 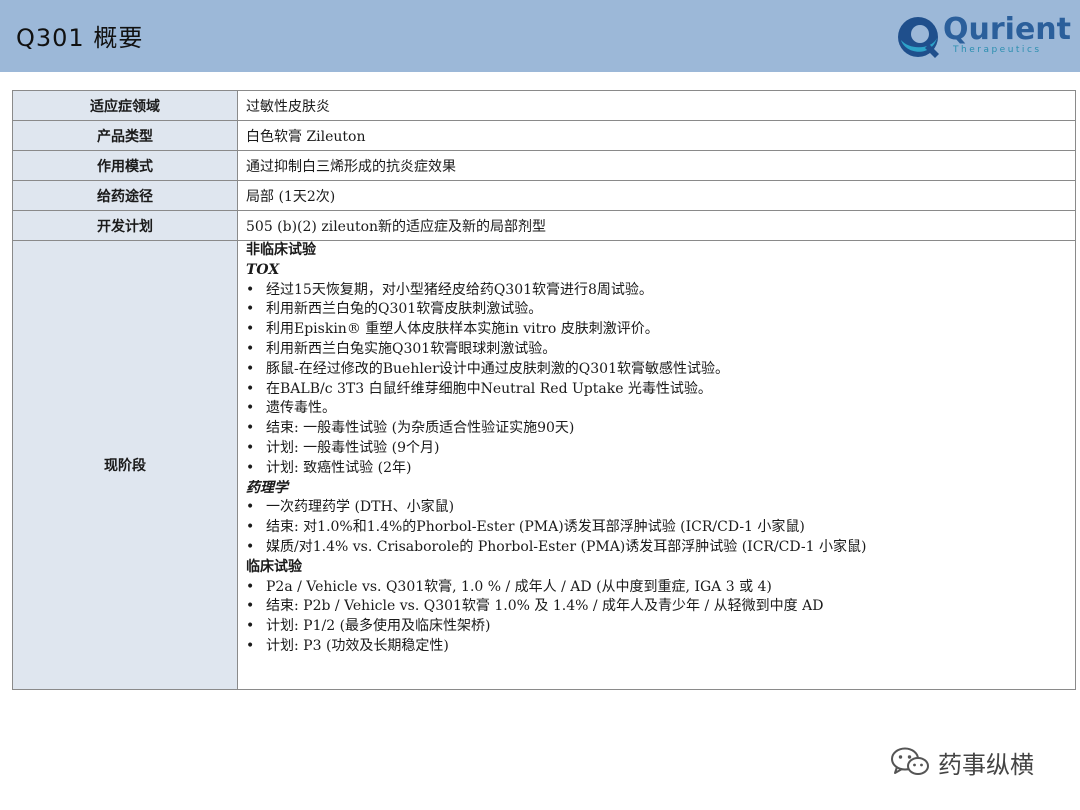 What do you see at coordinates (540, 36) in the screenshot?
I see `title-bar: Q301 概要 Qurient Therapeutics` at bounding box center [540, 36].